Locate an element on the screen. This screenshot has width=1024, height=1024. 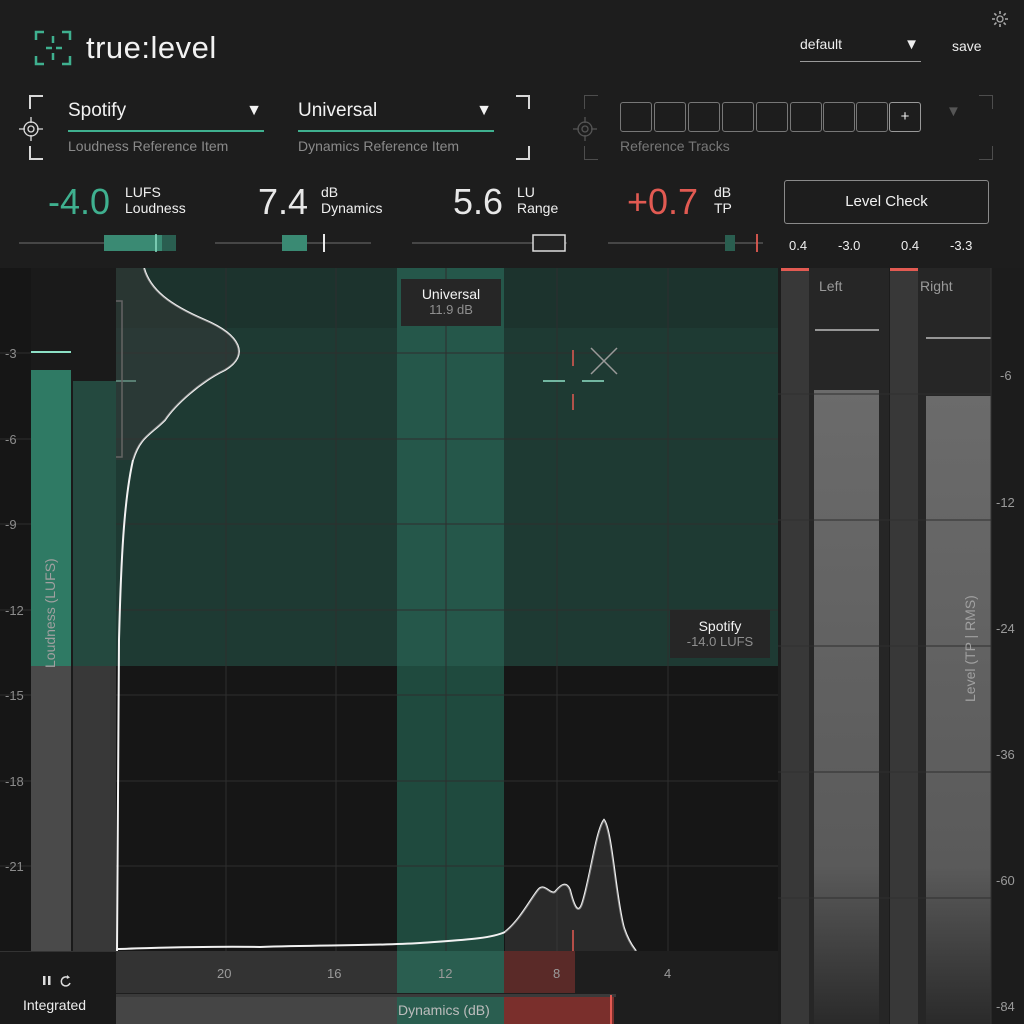
right-rms-readout: -3.3 is located at coordinates (961, 245).